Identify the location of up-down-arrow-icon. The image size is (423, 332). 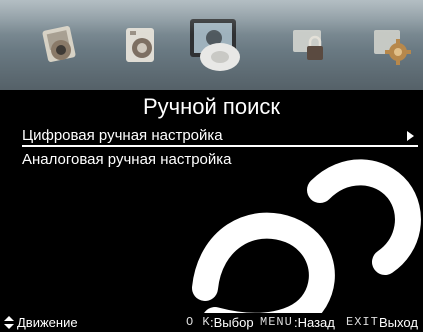
(9, 322).